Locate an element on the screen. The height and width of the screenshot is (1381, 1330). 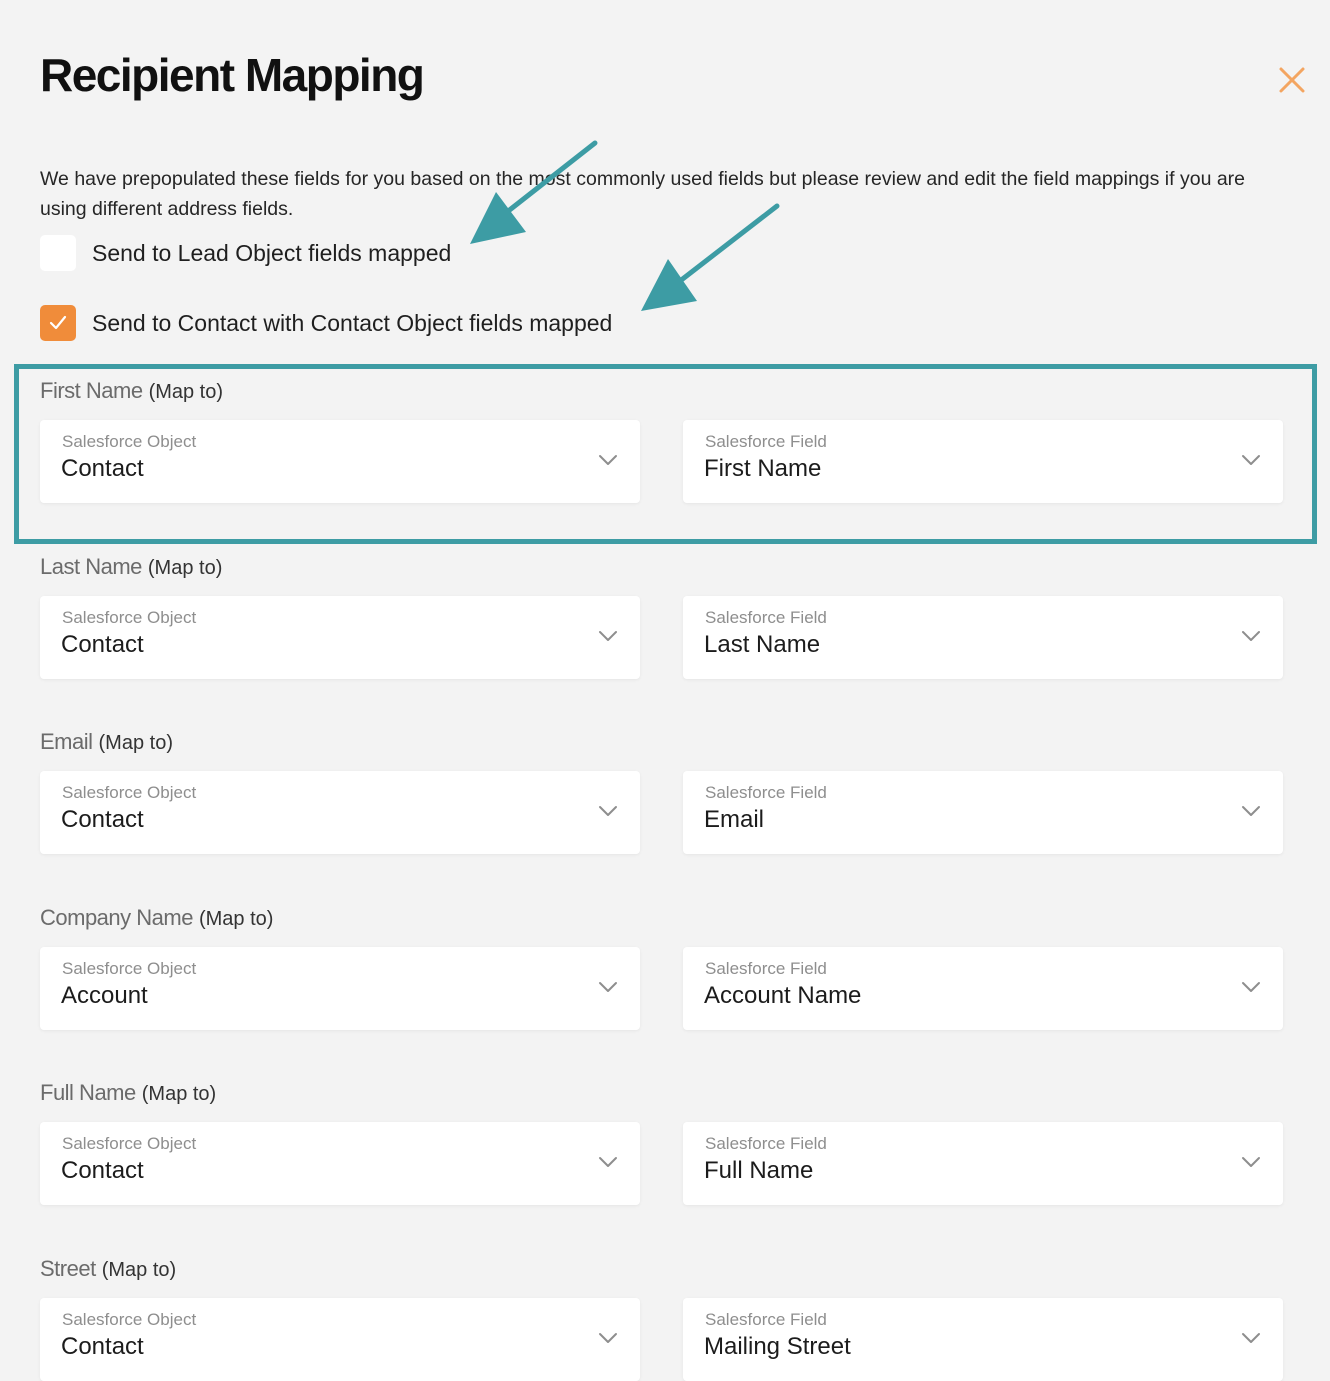
mapping-label: Street (Map to) is located at coordinates (662, 1271).